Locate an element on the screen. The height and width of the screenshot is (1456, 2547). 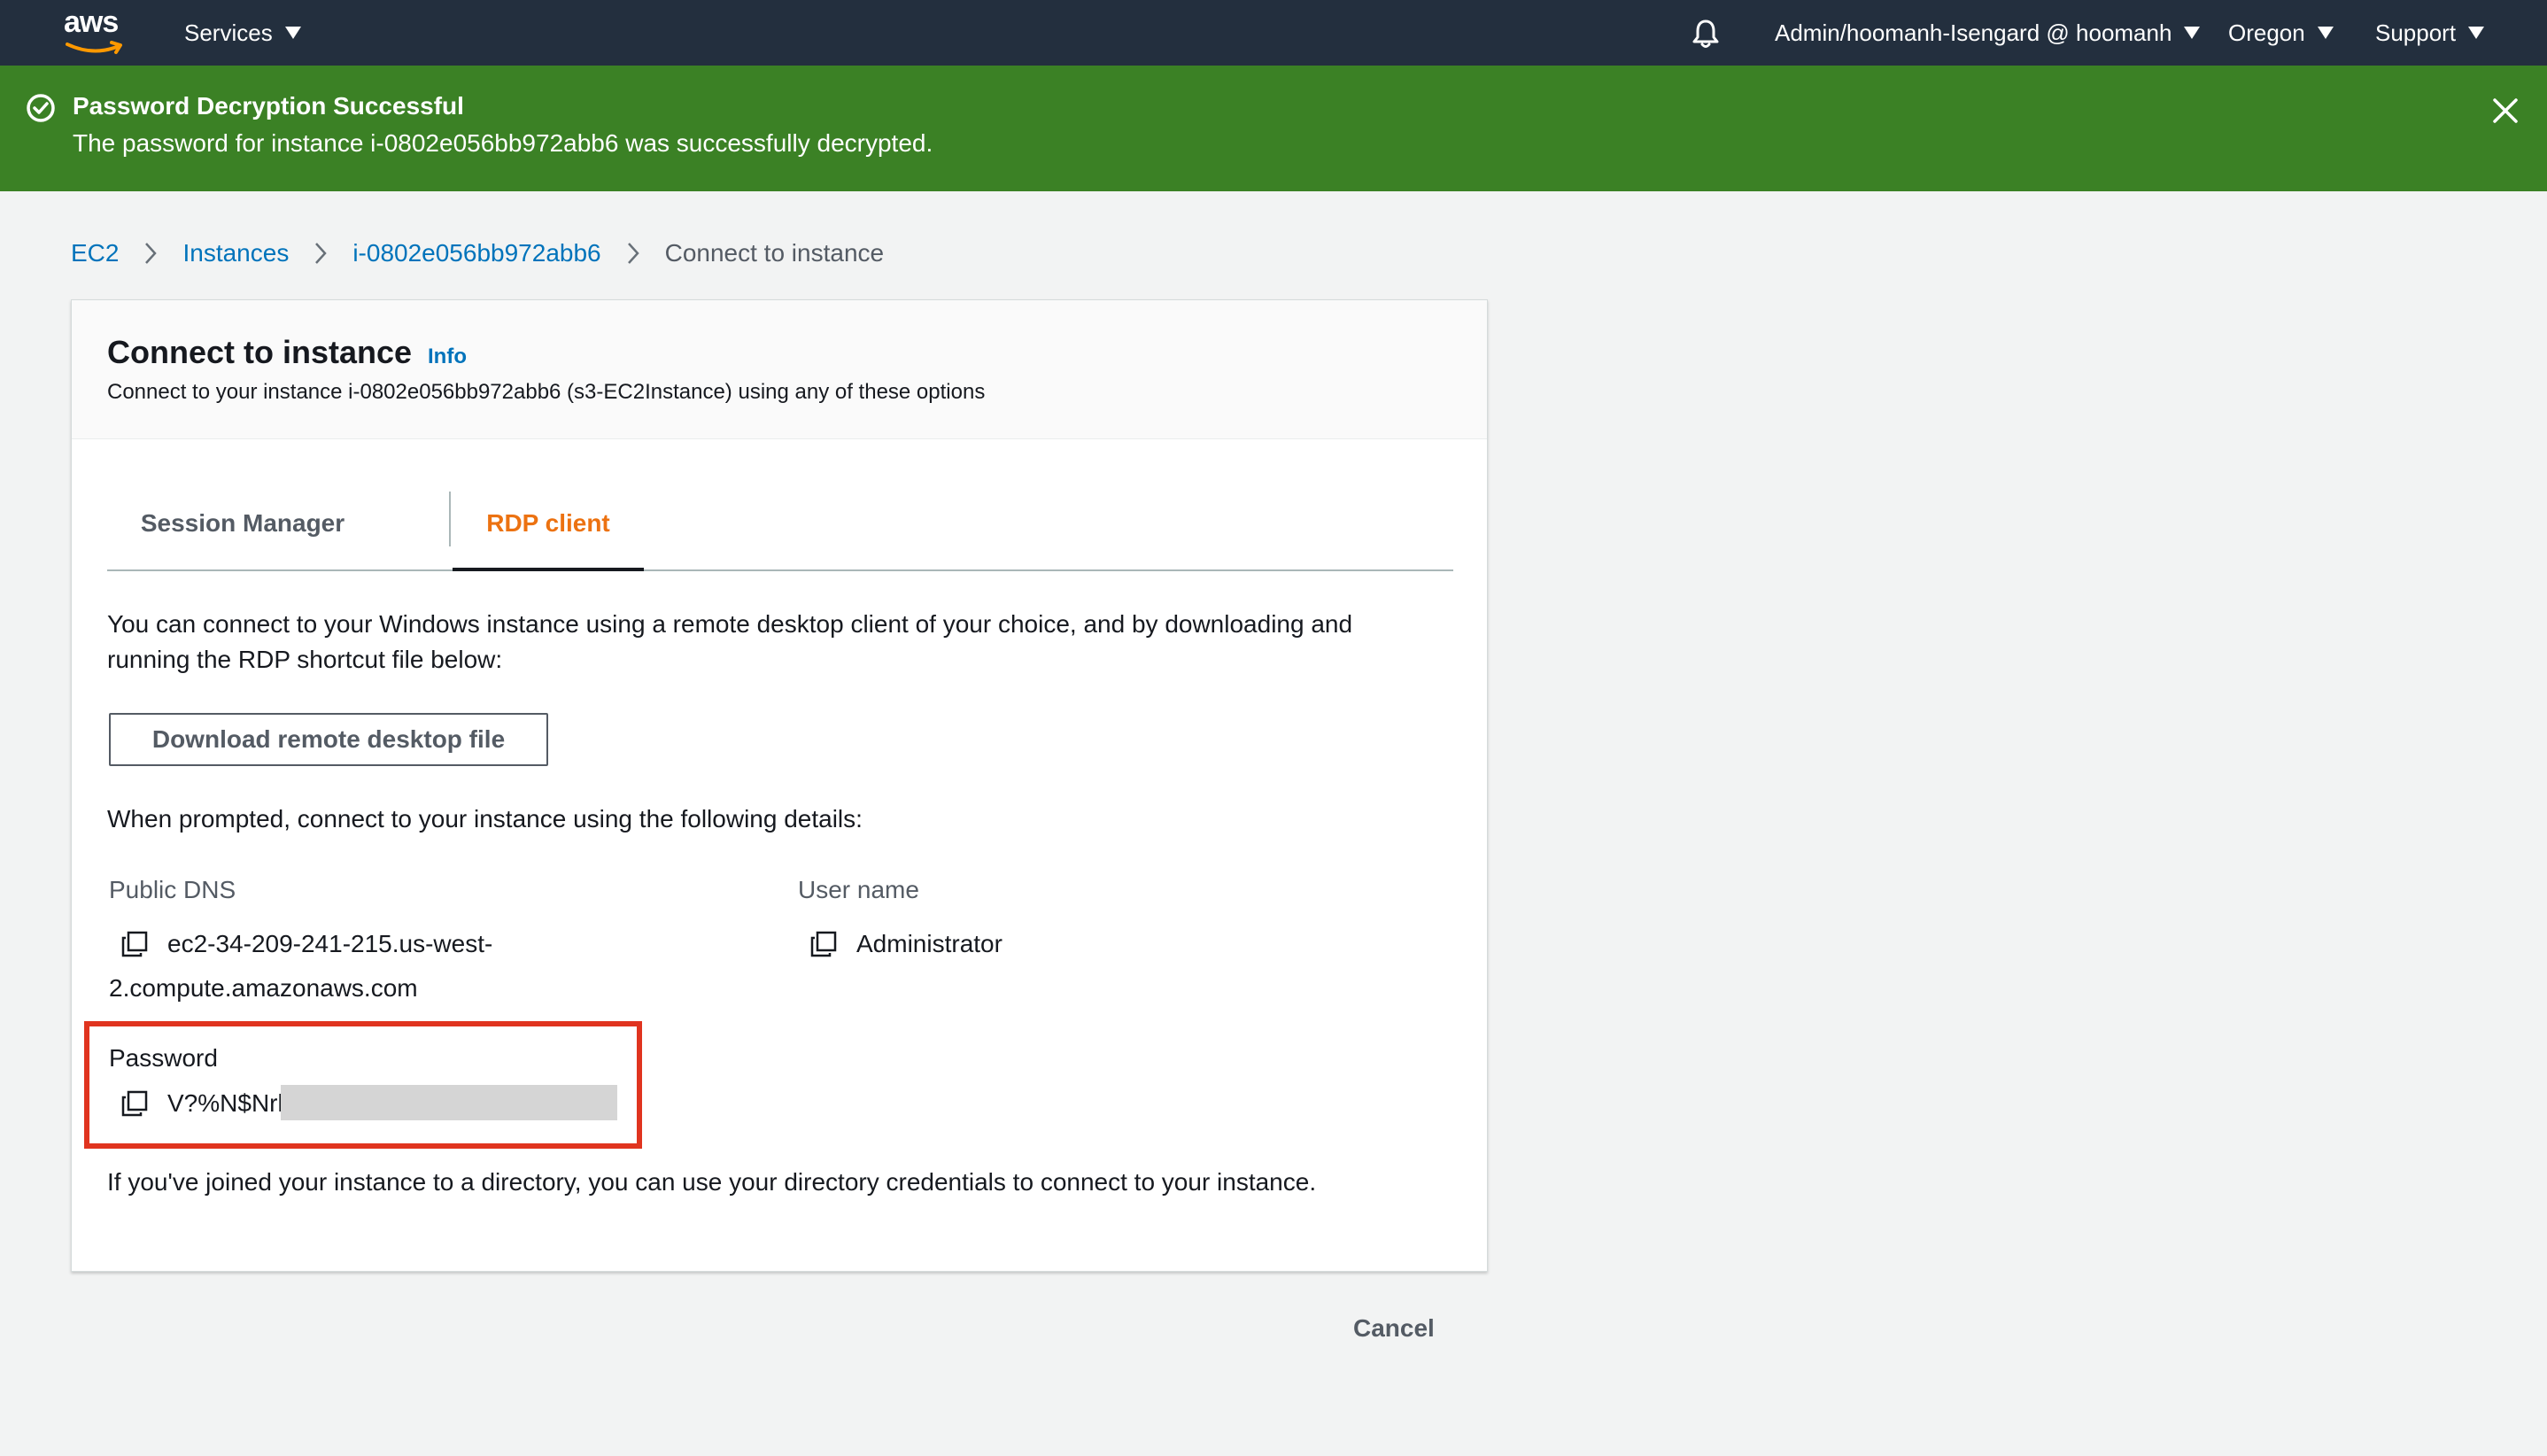
services-menu: Services is located at coordinates (243, 33).